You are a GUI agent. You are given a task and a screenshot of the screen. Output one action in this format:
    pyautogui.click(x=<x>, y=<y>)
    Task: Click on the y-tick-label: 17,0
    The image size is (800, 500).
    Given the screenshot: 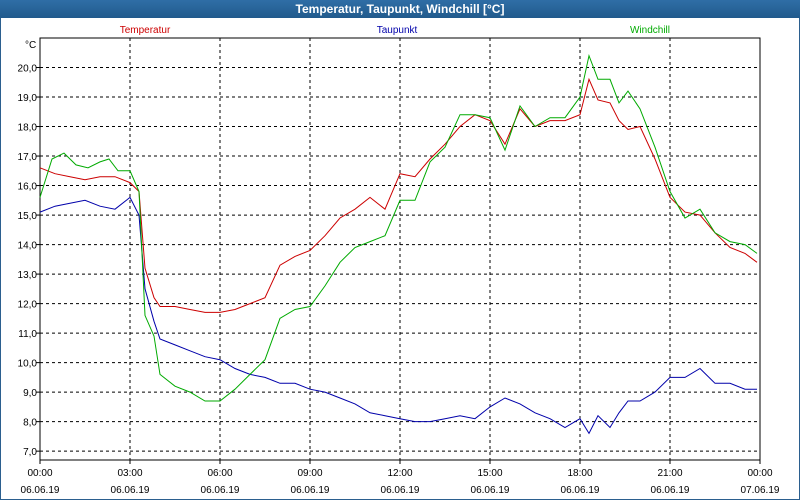 What is the action you would take?
    pyautogui.click(x=28, y=157)
    